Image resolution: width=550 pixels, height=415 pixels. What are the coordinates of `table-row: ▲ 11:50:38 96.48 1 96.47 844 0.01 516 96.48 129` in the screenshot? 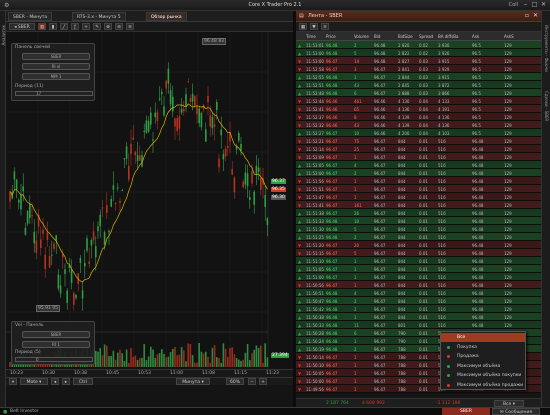 It's located at (418, 317).